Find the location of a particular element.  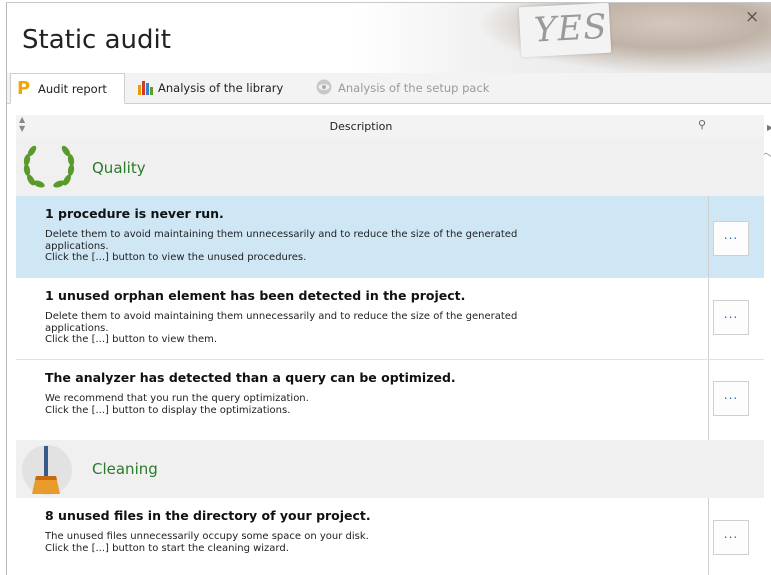

eye-icon is located at coordinates (324, 88).